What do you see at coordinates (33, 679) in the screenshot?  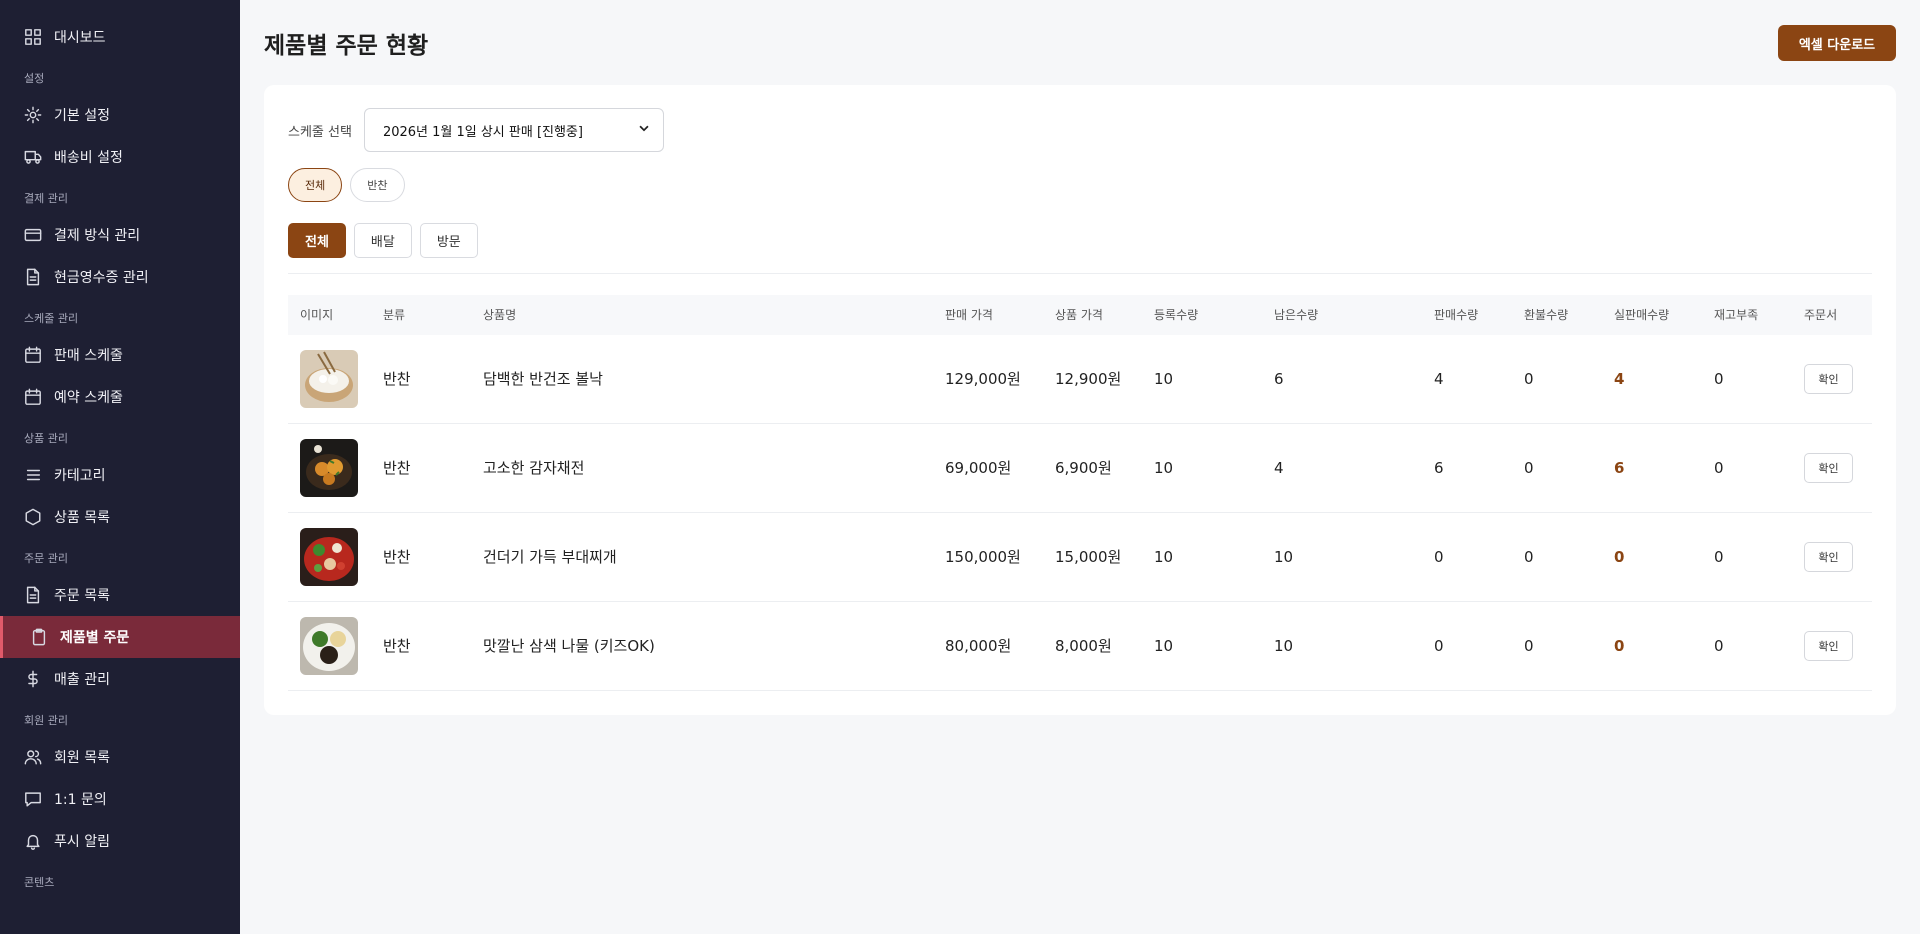 I see `dollar-icon` at bounding box center [33, 679].